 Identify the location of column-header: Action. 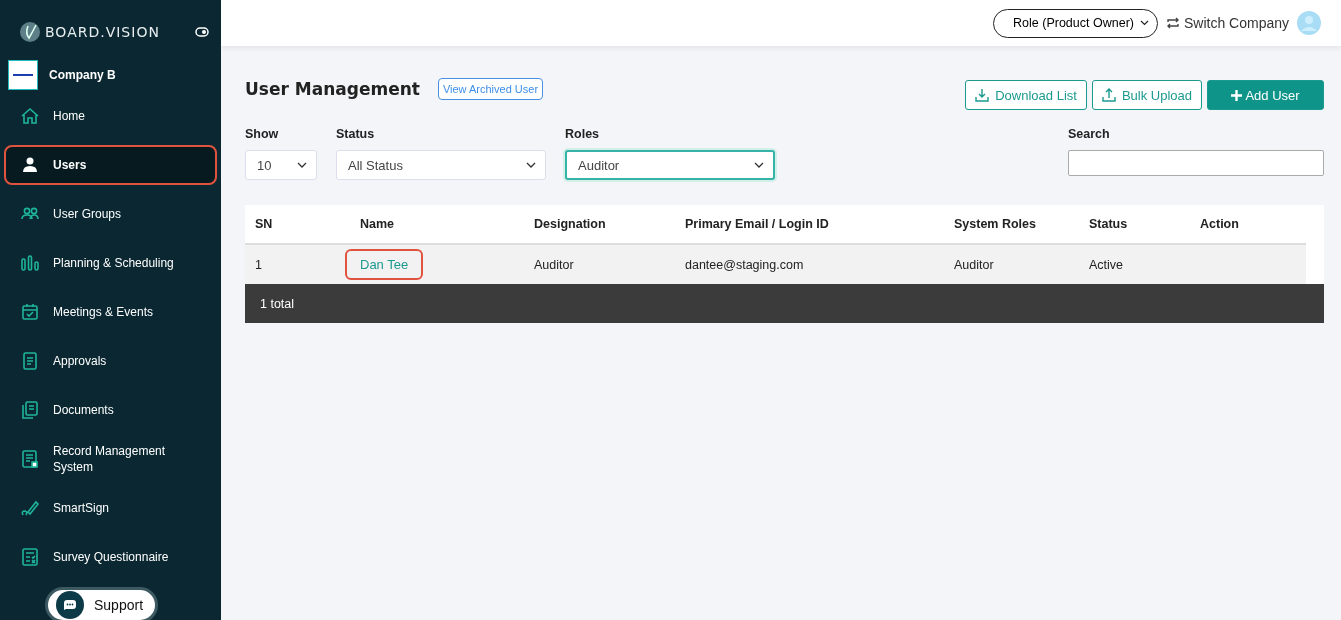
(1219, 224).